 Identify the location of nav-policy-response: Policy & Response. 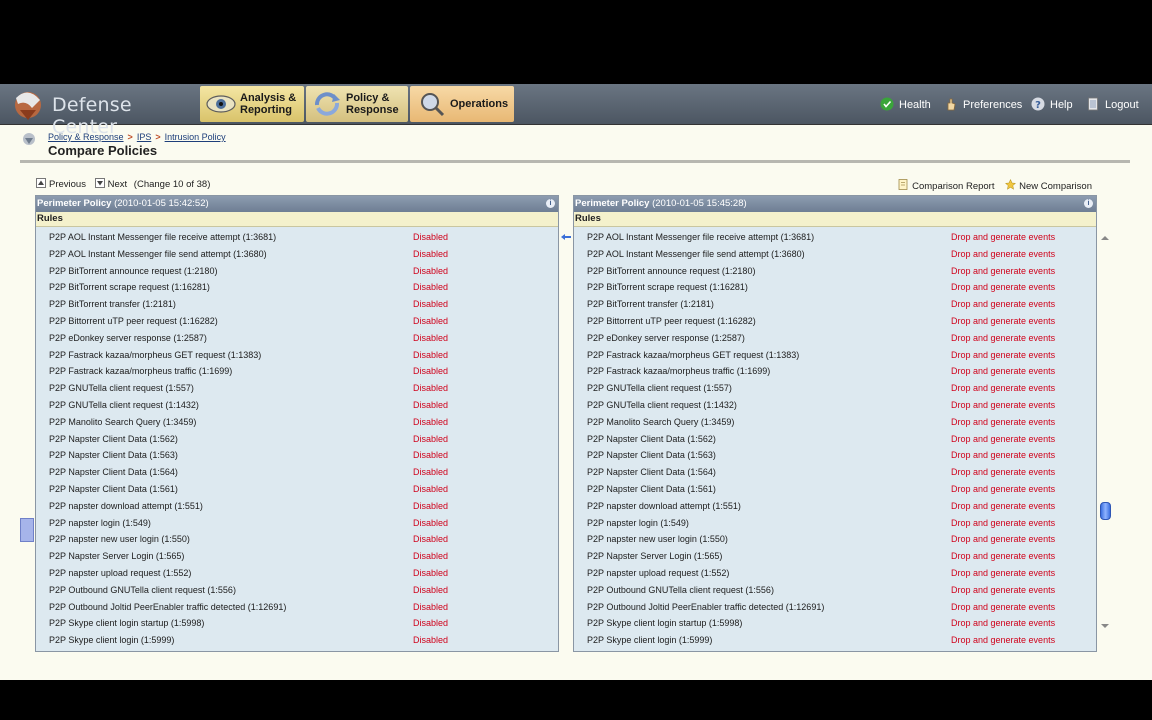
(357, 104).